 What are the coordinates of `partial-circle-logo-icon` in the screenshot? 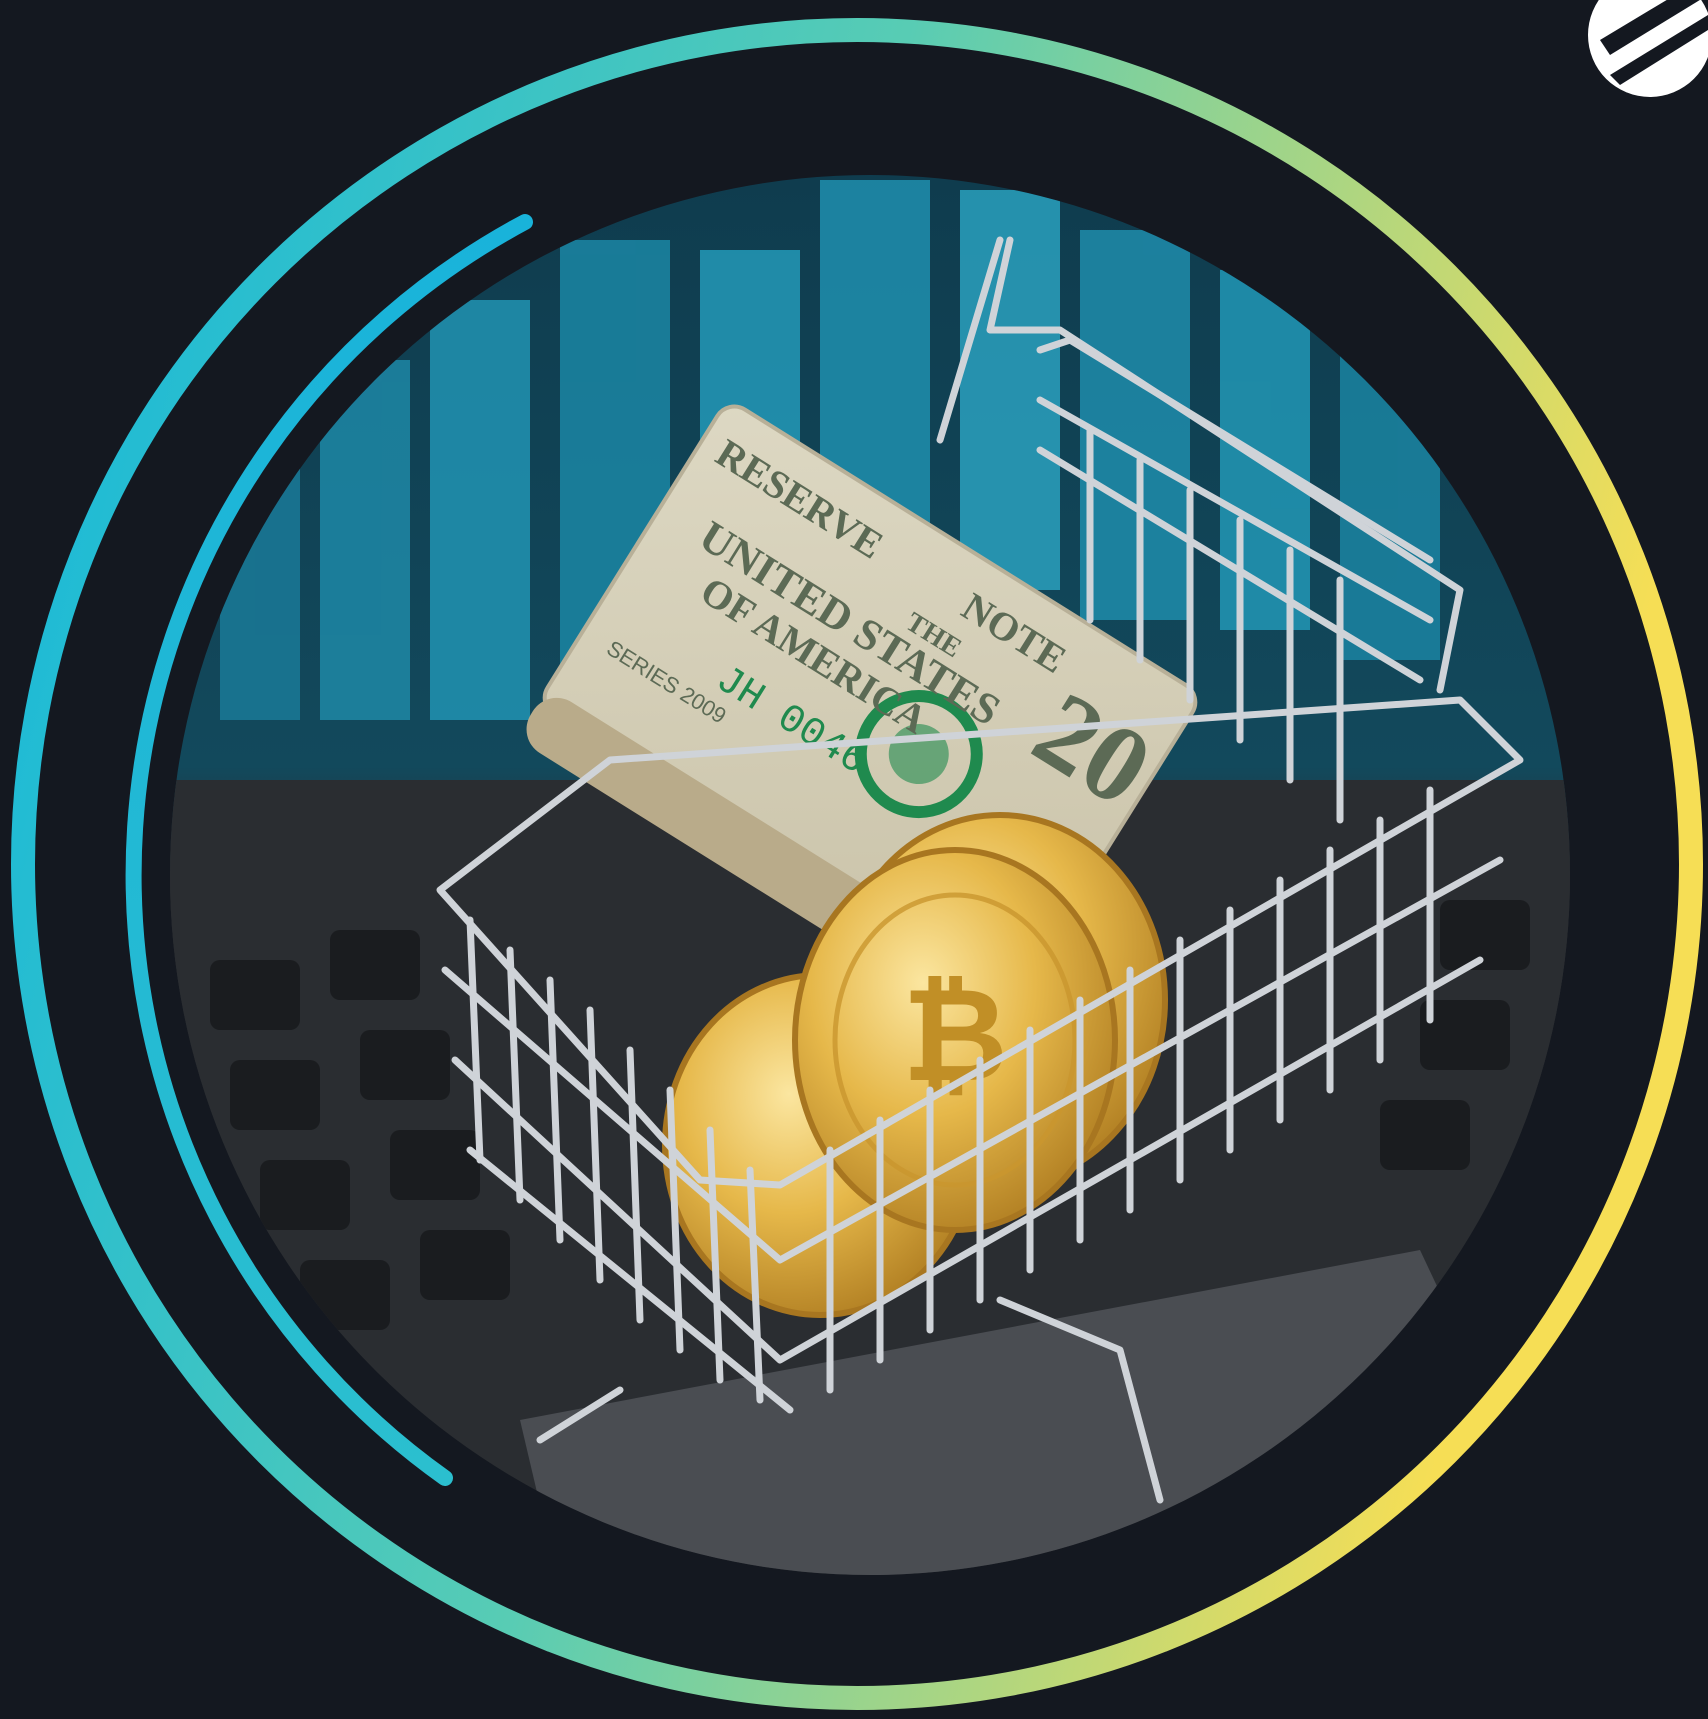 It's located at (1648, 48).